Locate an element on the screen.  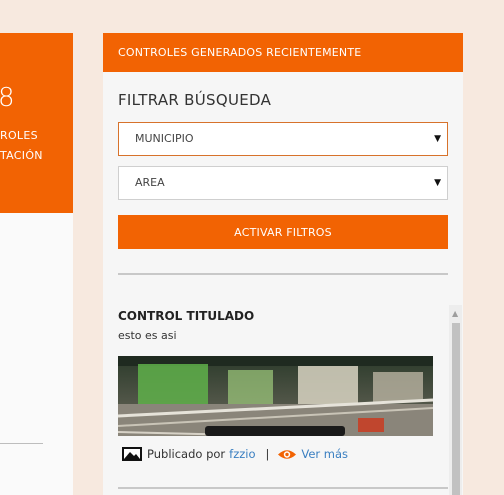
see-more-link: Ver más is located at coordinates (324, 454).